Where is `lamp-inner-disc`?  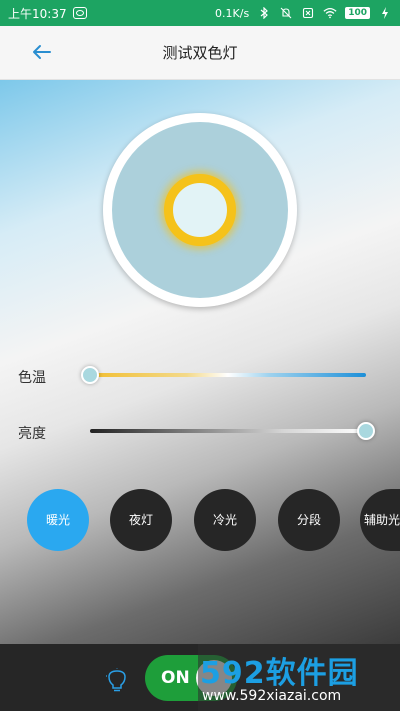
lamp-inner-disc is located at coordinates (200, 210).